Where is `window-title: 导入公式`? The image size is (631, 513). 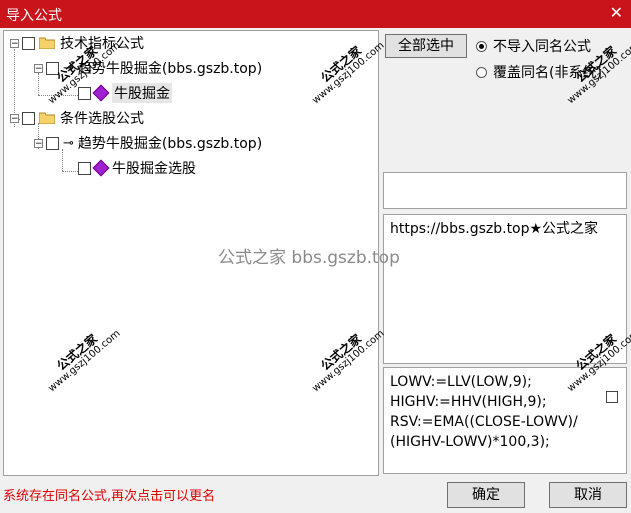 window-title: 导入公式 is located at coordinates (34, 16).